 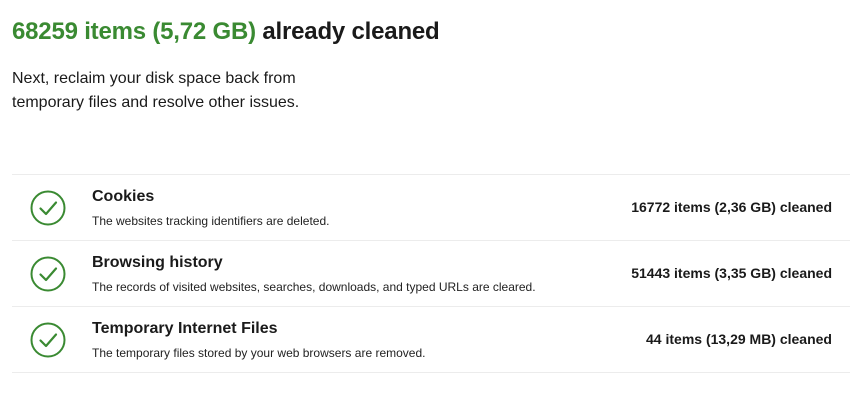 I want to click on item-title: Browsing history, so click(x=157, y=262).